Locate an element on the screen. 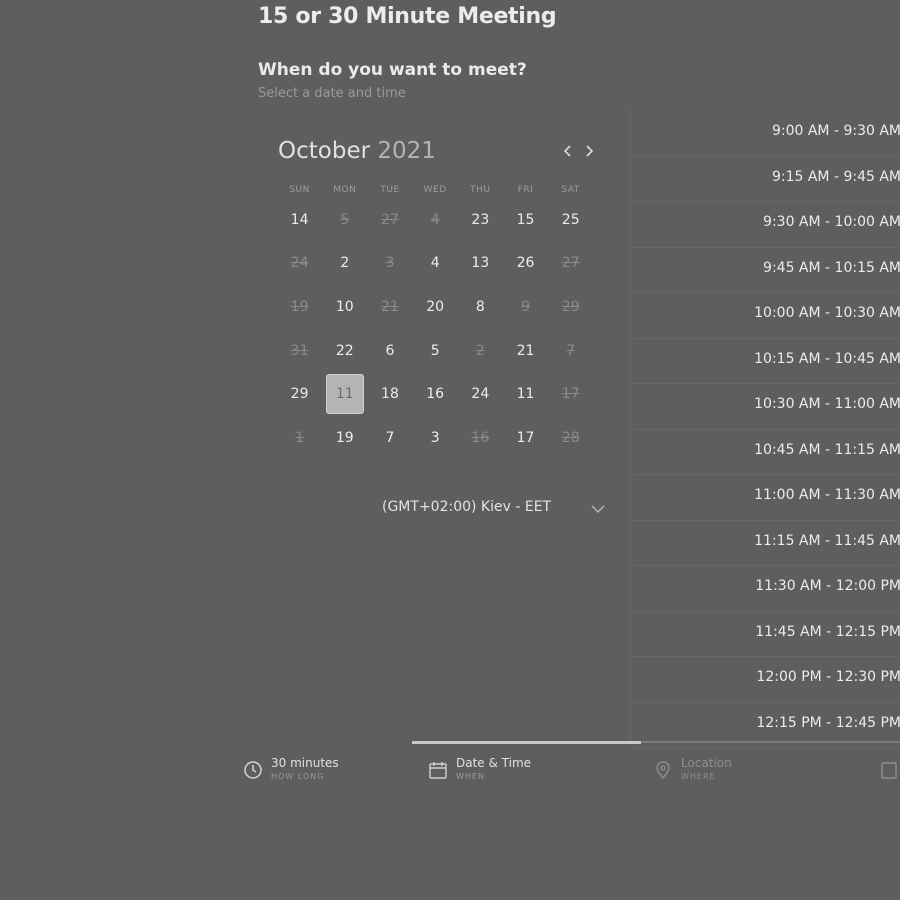  calendar-day: 18 is located at coordinates (389, 394).